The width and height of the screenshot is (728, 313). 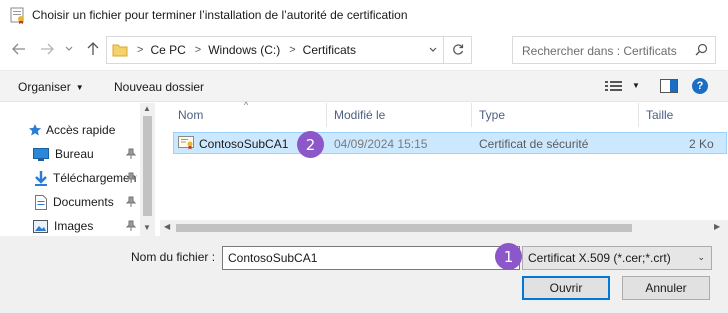 I want to click on cancel-button: Annuler, so click(x=666, y=288).